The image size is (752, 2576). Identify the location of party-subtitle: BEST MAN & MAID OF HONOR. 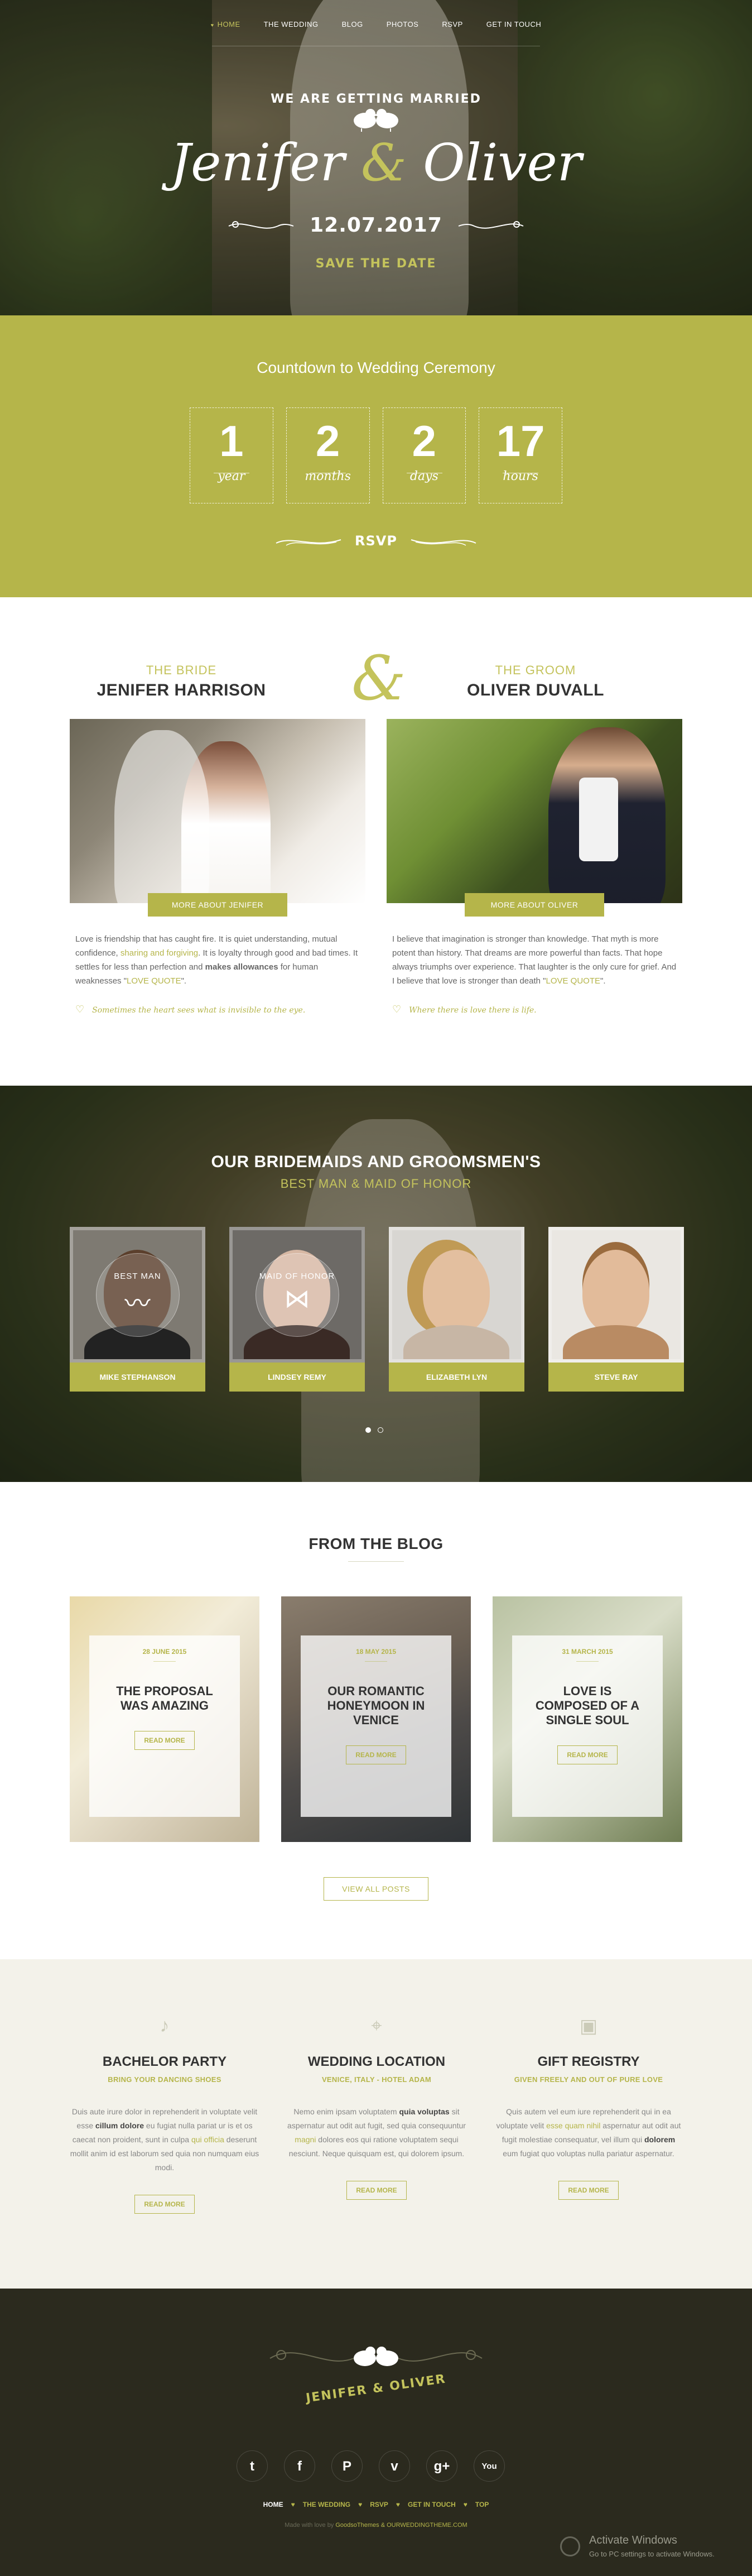
(376, 1184).